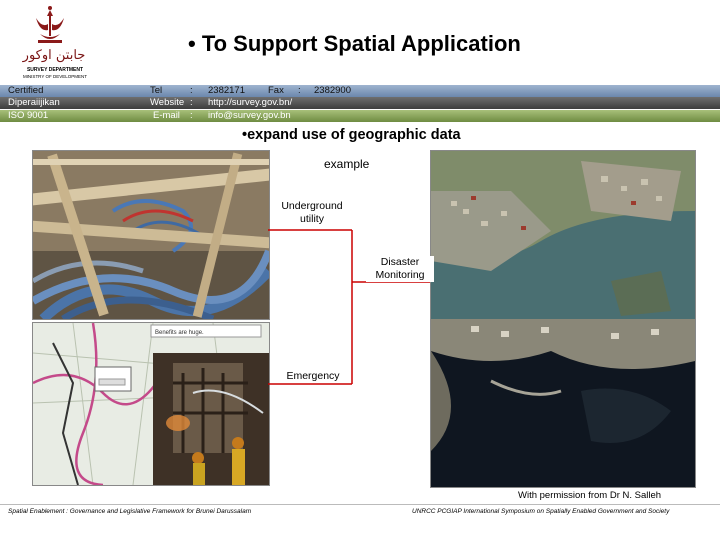  I want to click on fax-value: 2382900, so click(332, 90).